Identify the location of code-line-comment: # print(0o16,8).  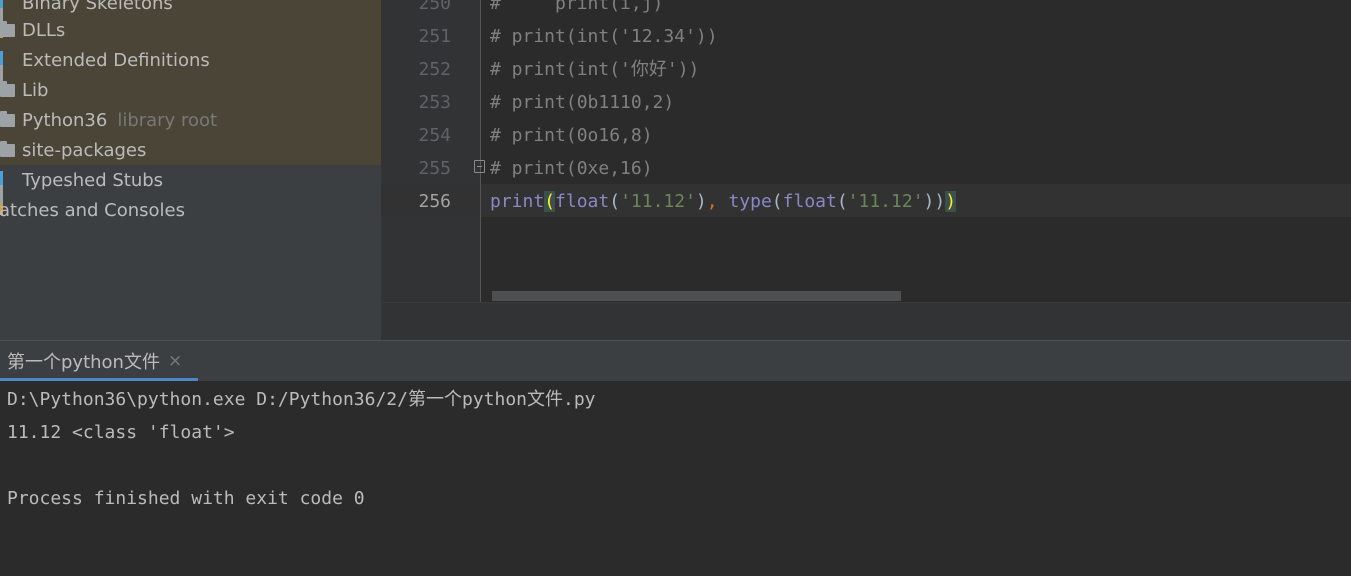
(571, 135).